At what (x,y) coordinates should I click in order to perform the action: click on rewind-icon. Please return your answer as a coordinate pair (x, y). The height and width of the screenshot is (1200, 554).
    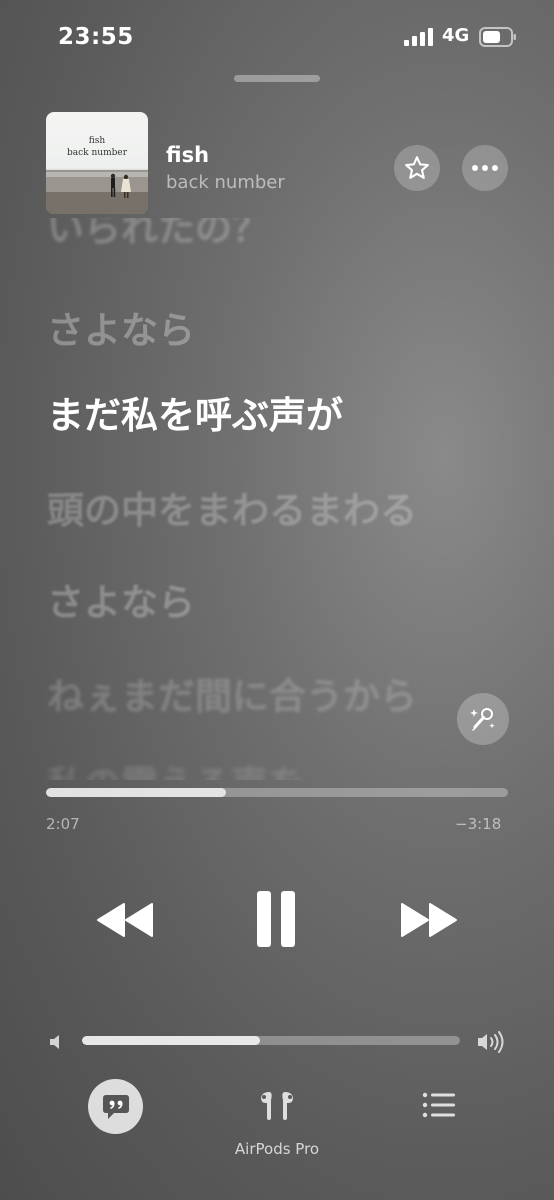
    Looking at the image, I should click on (125, 920).